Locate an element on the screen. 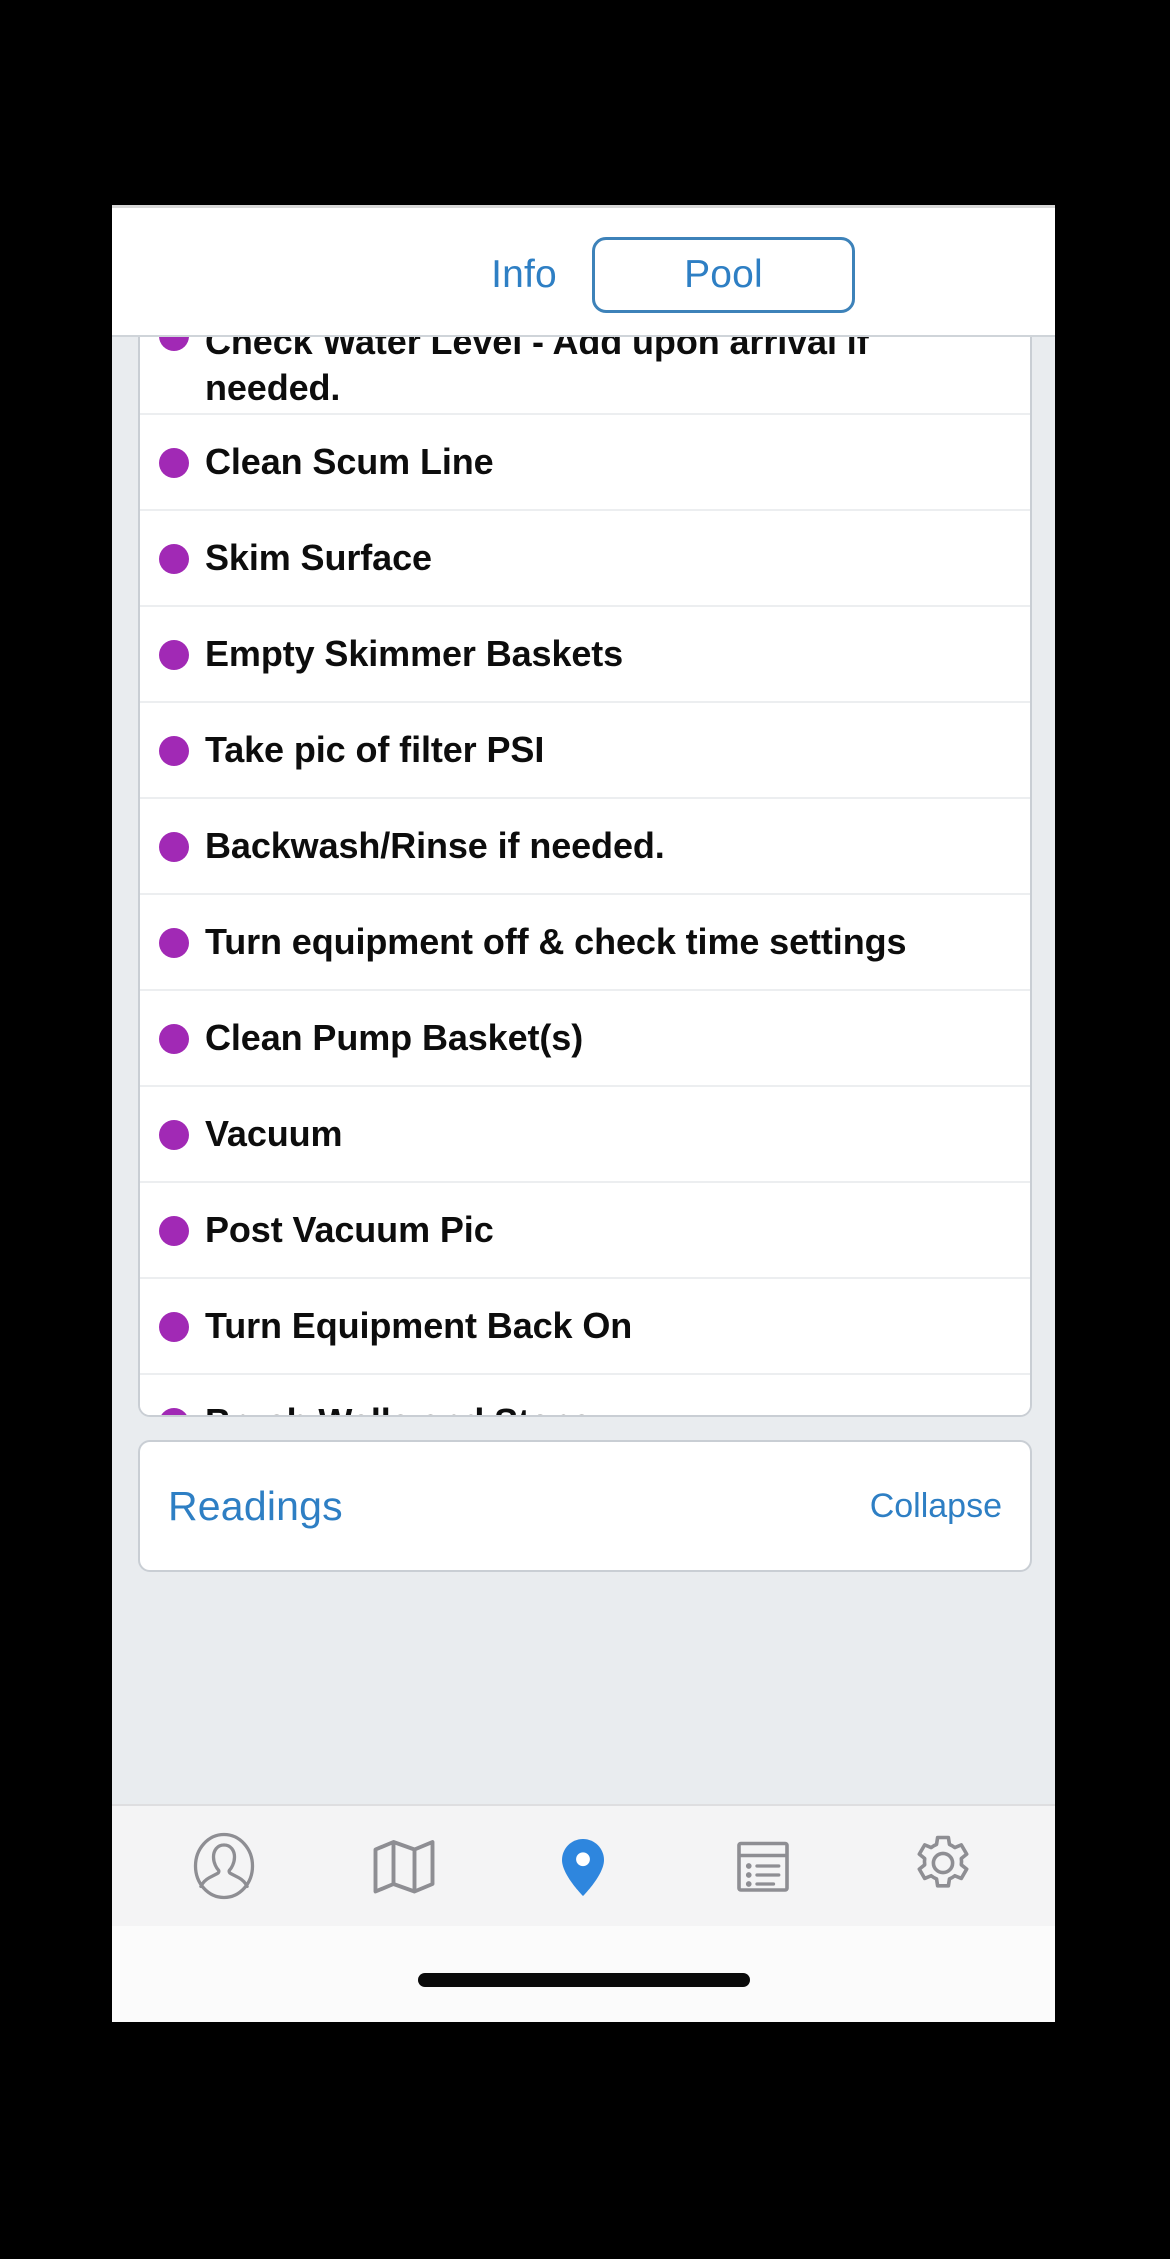  tab-bar-item-settings is located at coordinates (943, 1866).